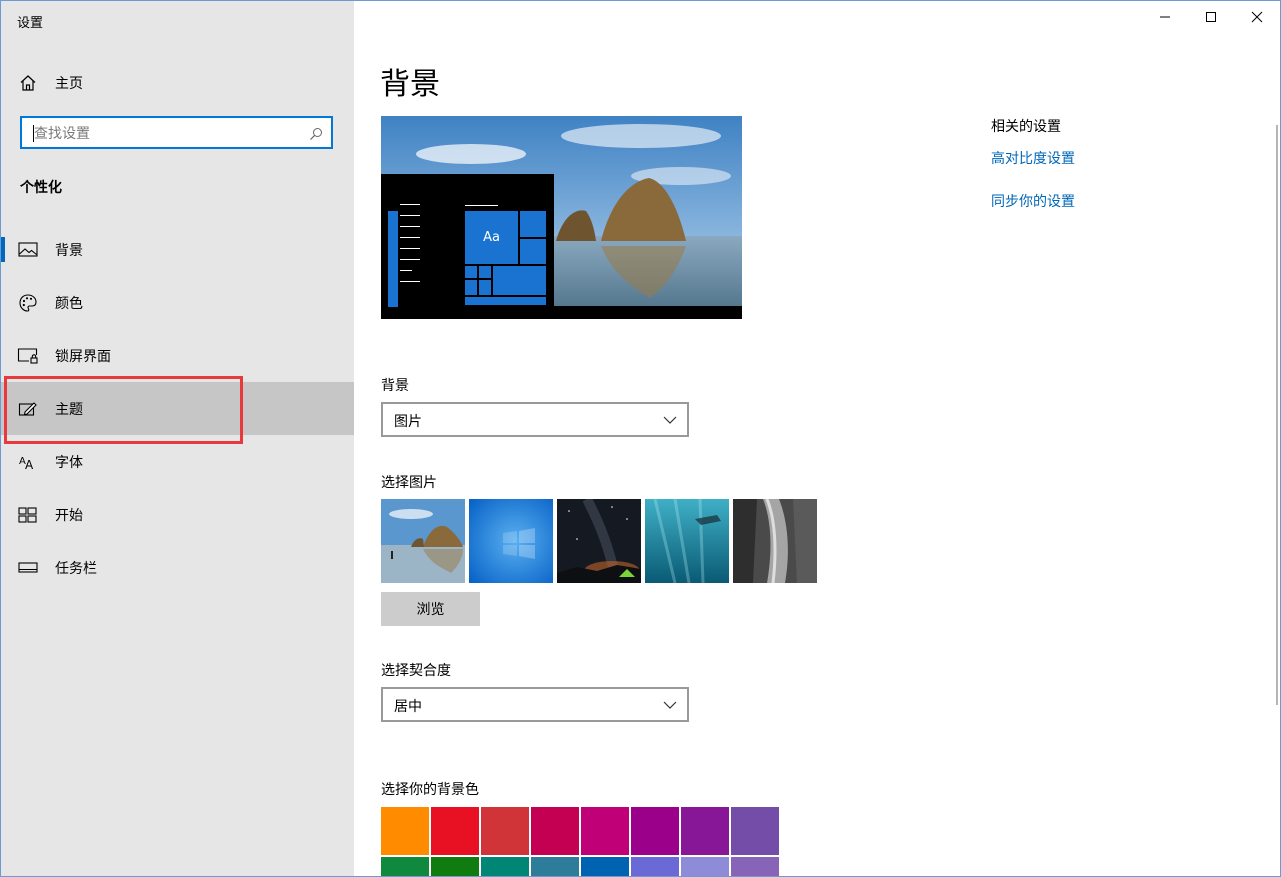 The image size is (1281, 877). Describe the element at coordinates (28, 409) in the screenshot. I see `theme-icon` at that location.